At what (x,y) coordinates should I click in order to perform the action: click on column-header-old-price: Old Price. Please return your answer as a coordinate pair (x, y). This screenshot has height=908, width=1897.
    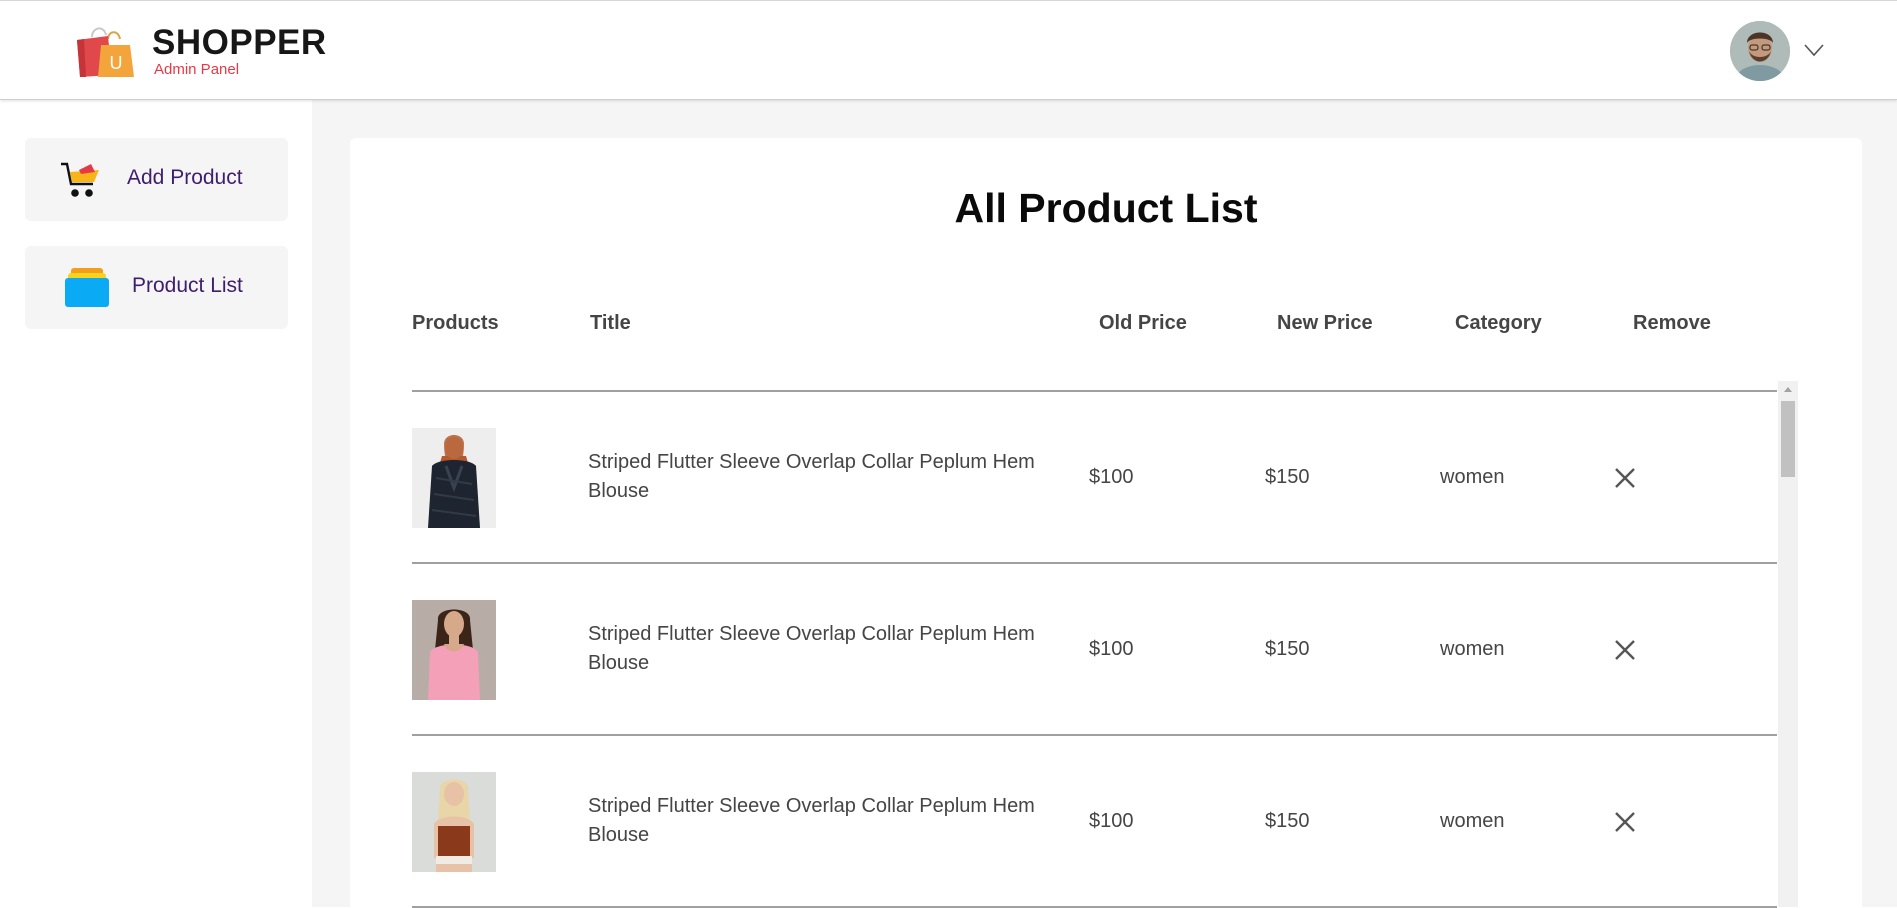
    Looking at the image, I should click on (1143, 323).